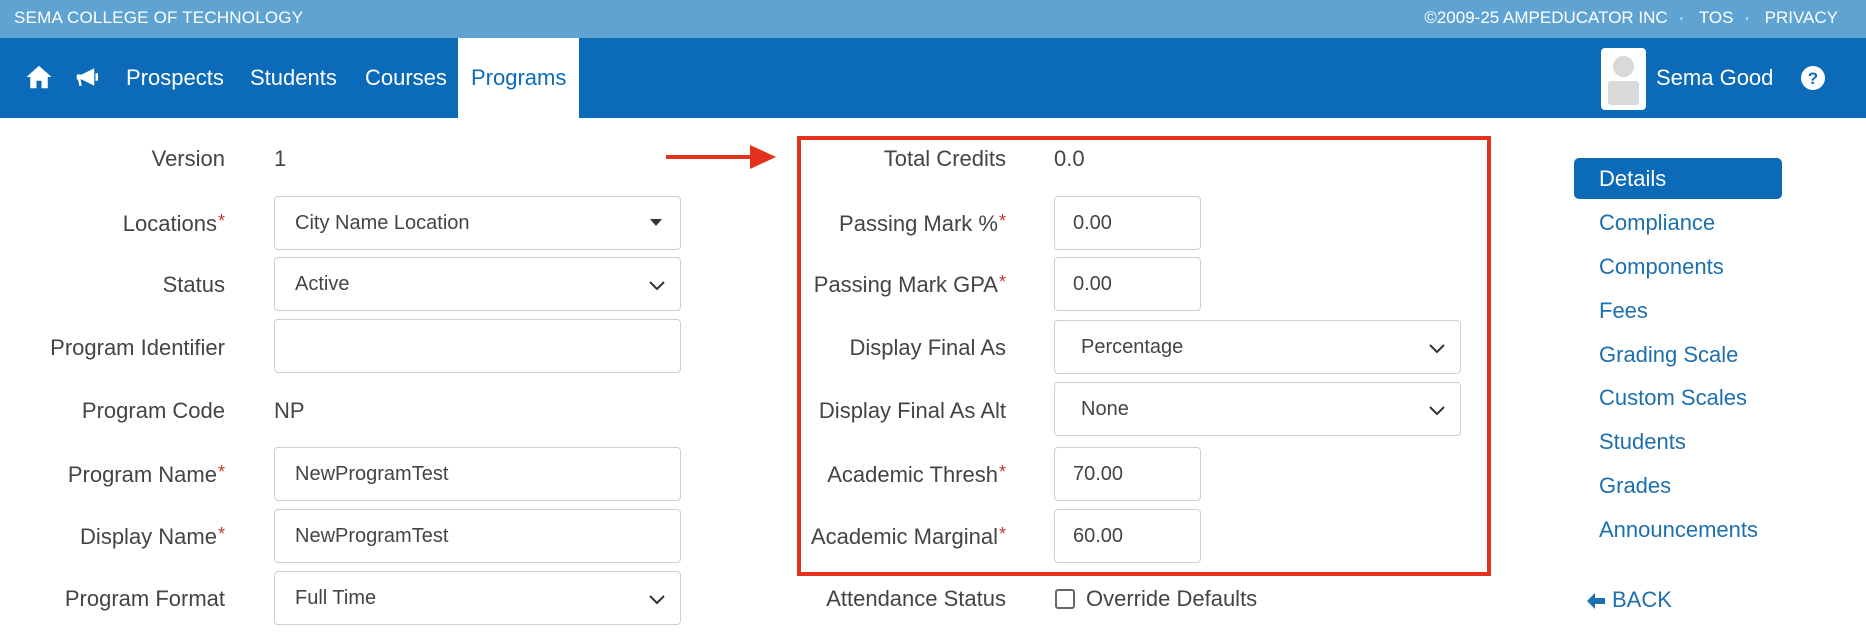  I want to click on tos-link: TOS, so click(1716, 17).